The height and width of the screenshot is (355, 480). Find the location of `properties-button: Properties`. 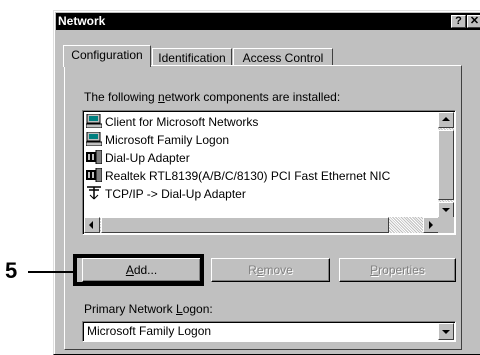

properties-button: Properties is located at coordinates (397, 270).